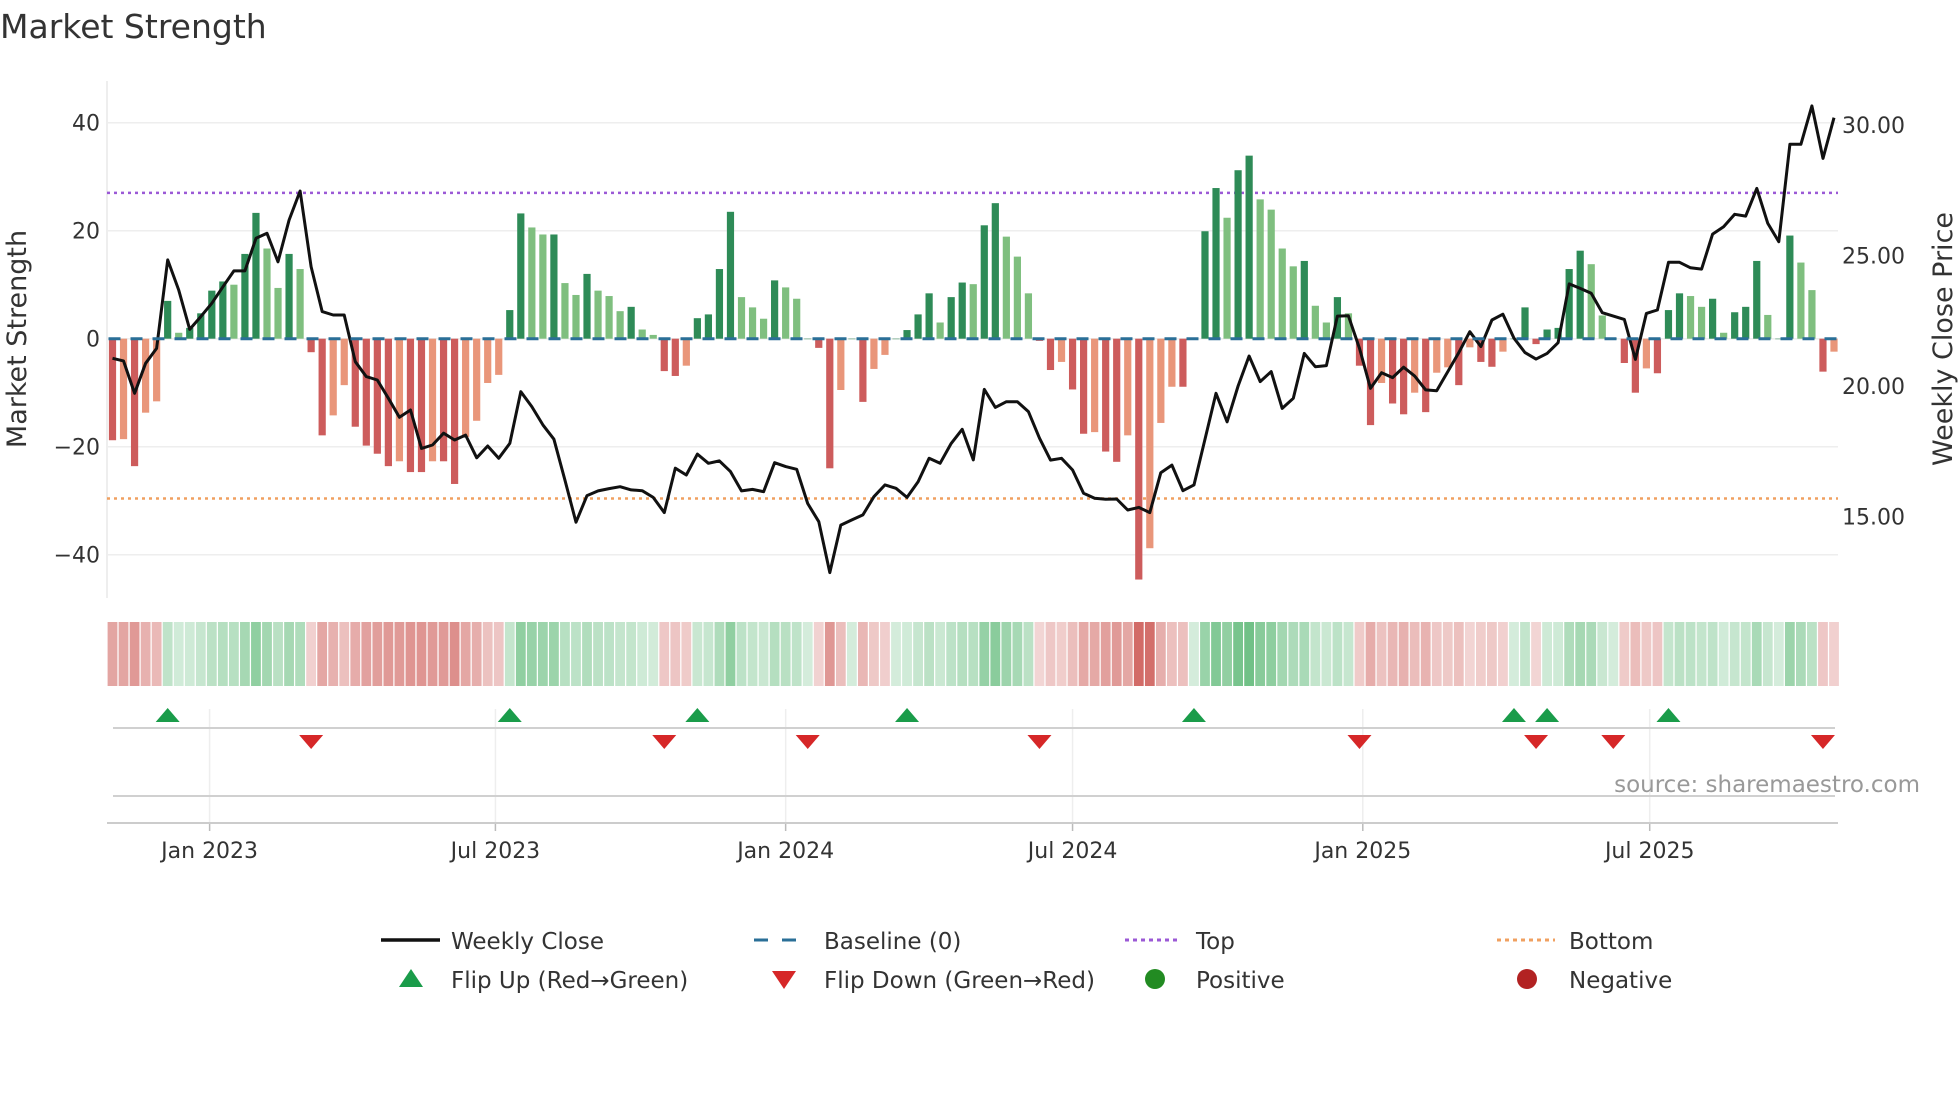  What do you see at coordinates (1039, 742) in the screenshot?
I see `flip-down-marker` at bounding box center [1039, 742].